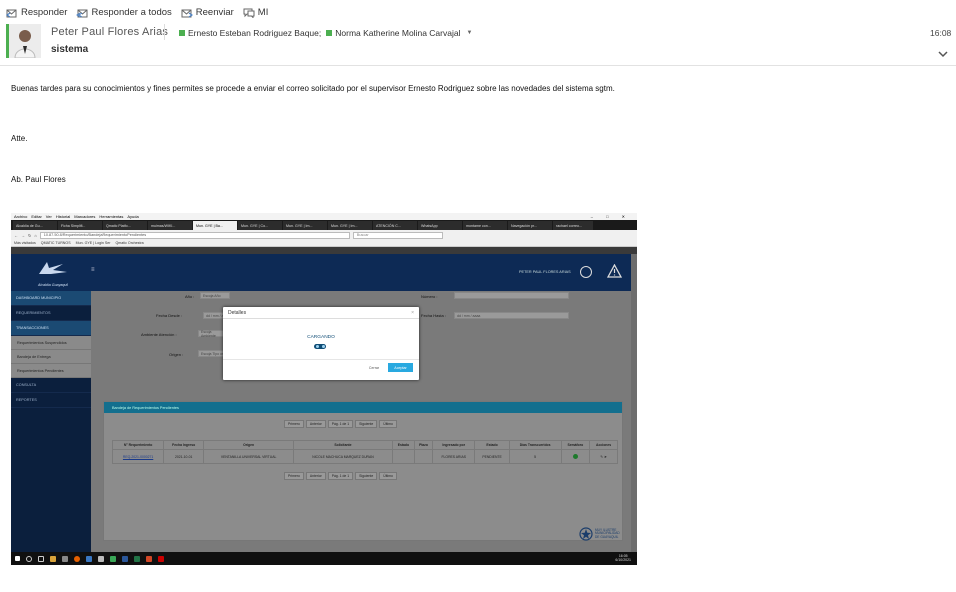 Image resolution: width=956 pixels, height=592 pixels. I want to click on firefox-icon, so click(77, 558).